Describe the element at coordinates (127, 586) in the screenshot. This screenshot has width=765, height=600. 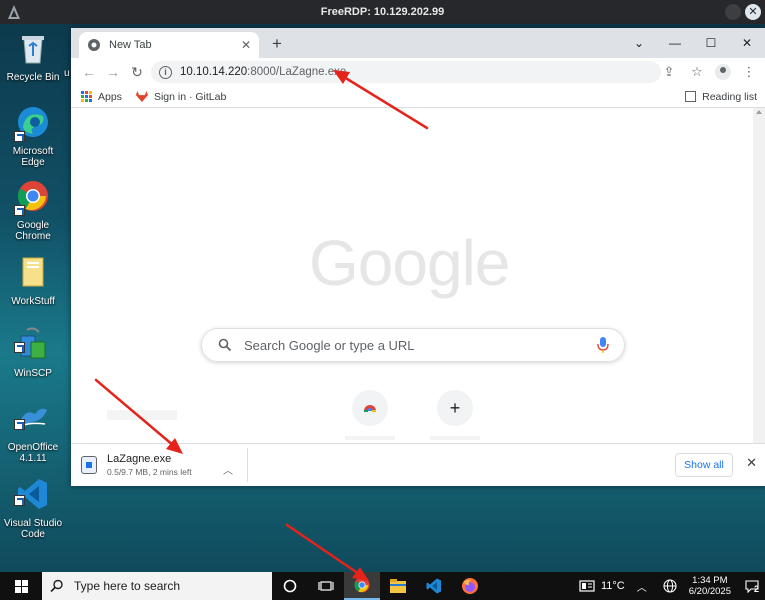
I see `taskbar-search-placeholder: Type here to search` at that location.